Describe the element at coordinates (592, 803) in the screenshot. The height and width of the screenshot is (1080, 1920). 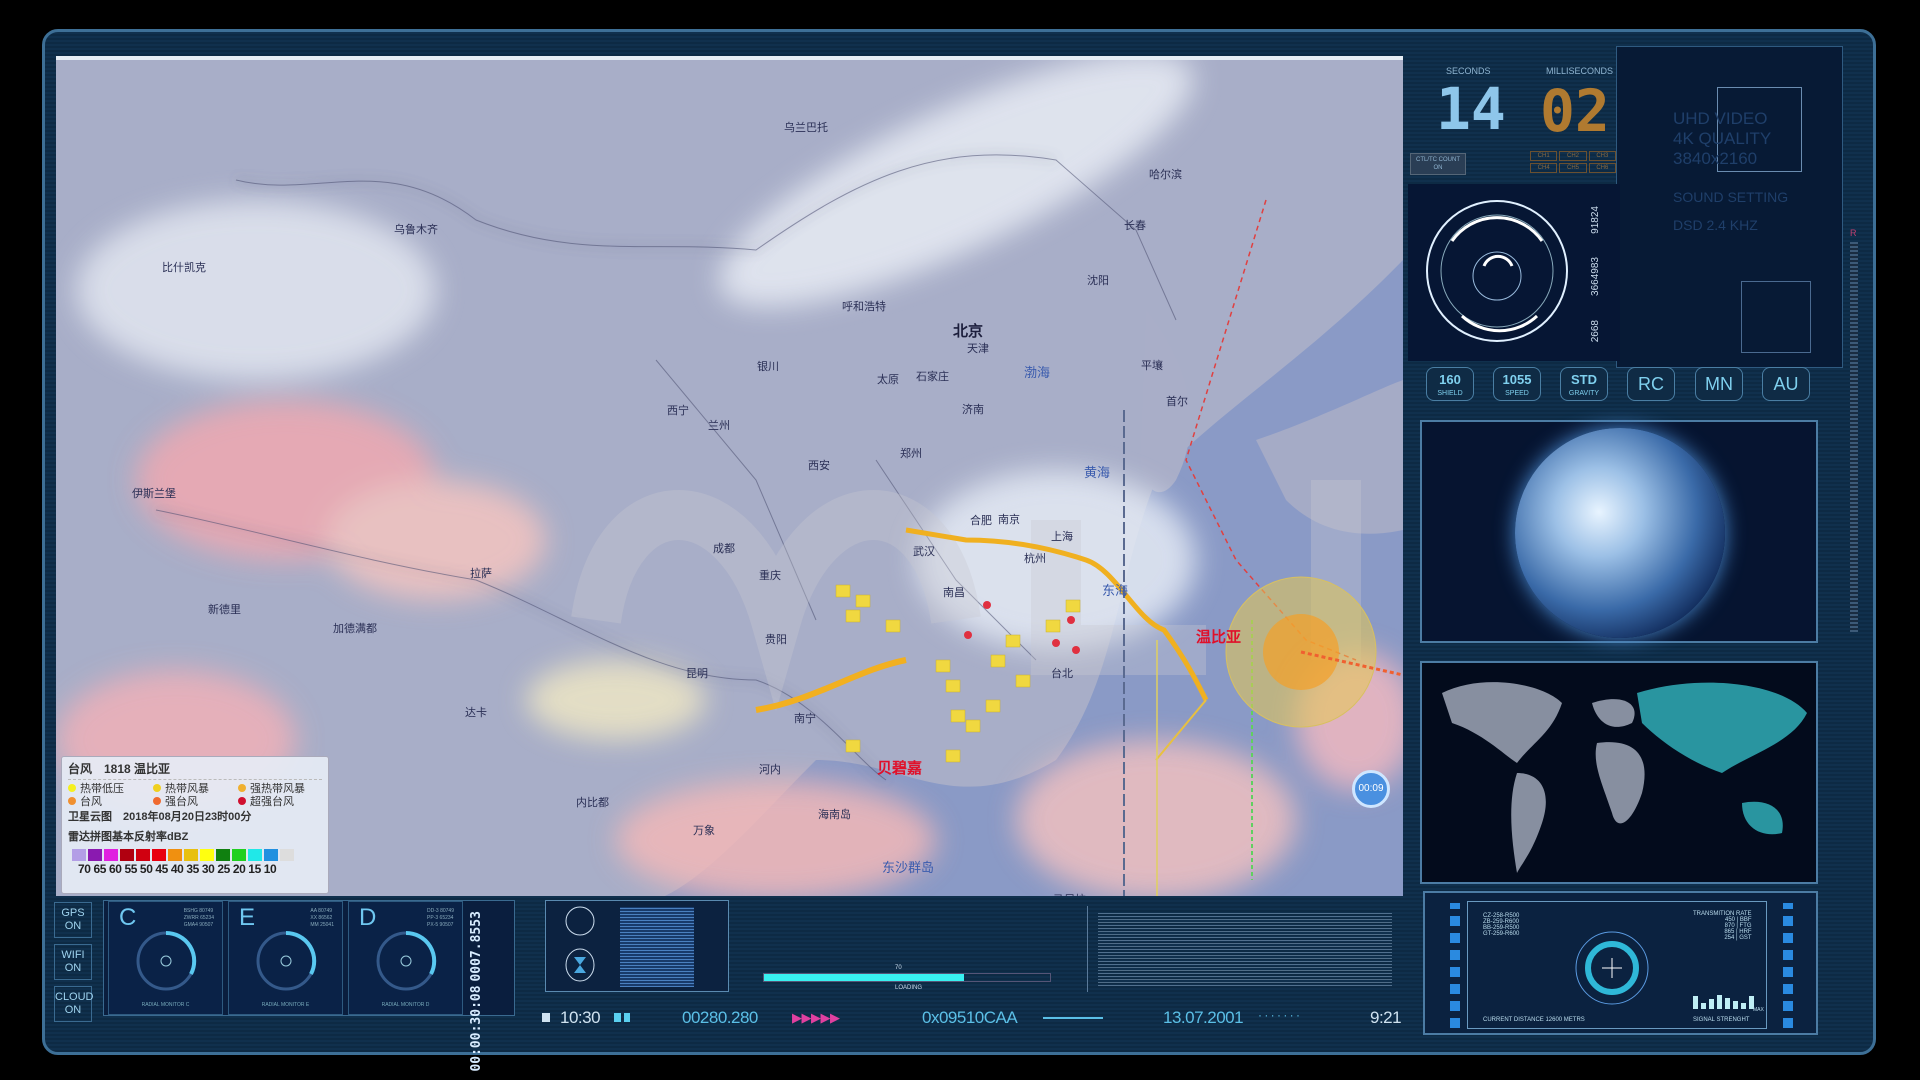
I see `city-label: 内比都` at that location.